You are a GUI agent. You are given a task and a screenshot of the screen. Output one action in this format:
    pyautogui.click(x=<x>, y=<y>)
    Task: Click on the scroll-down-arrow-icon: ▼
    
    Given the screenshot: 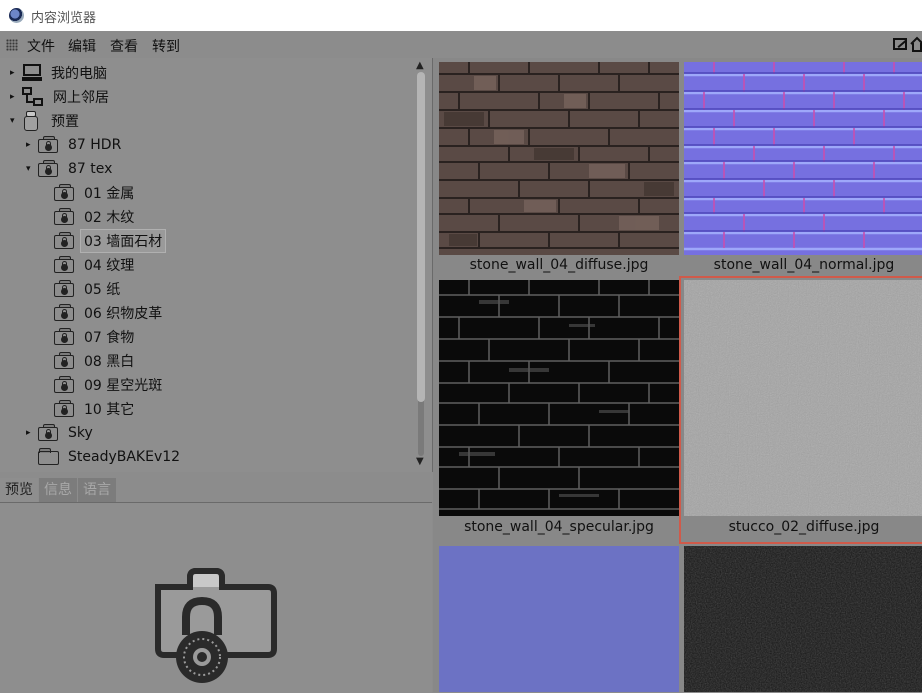 What is the action you would take?
    pyautogui.click(x=420, y=461)
    